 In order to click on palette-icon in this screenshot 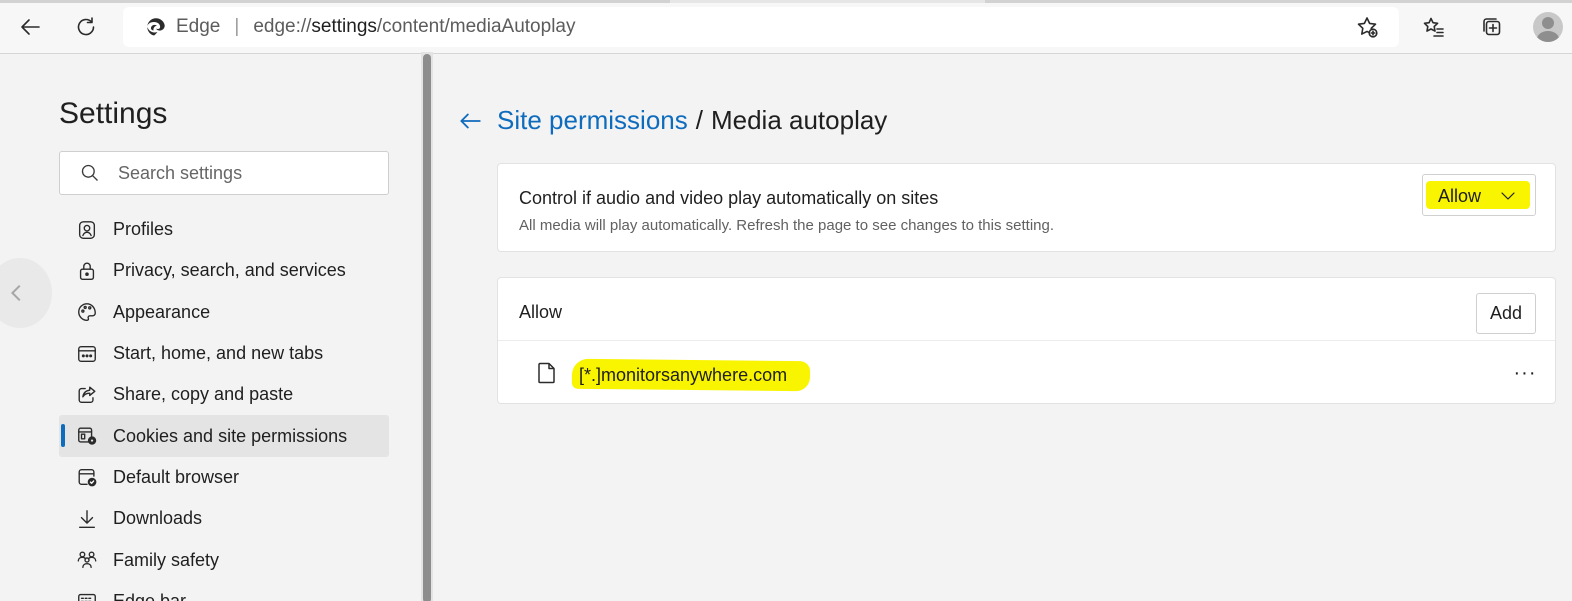, I will do `click(87, 312)`.